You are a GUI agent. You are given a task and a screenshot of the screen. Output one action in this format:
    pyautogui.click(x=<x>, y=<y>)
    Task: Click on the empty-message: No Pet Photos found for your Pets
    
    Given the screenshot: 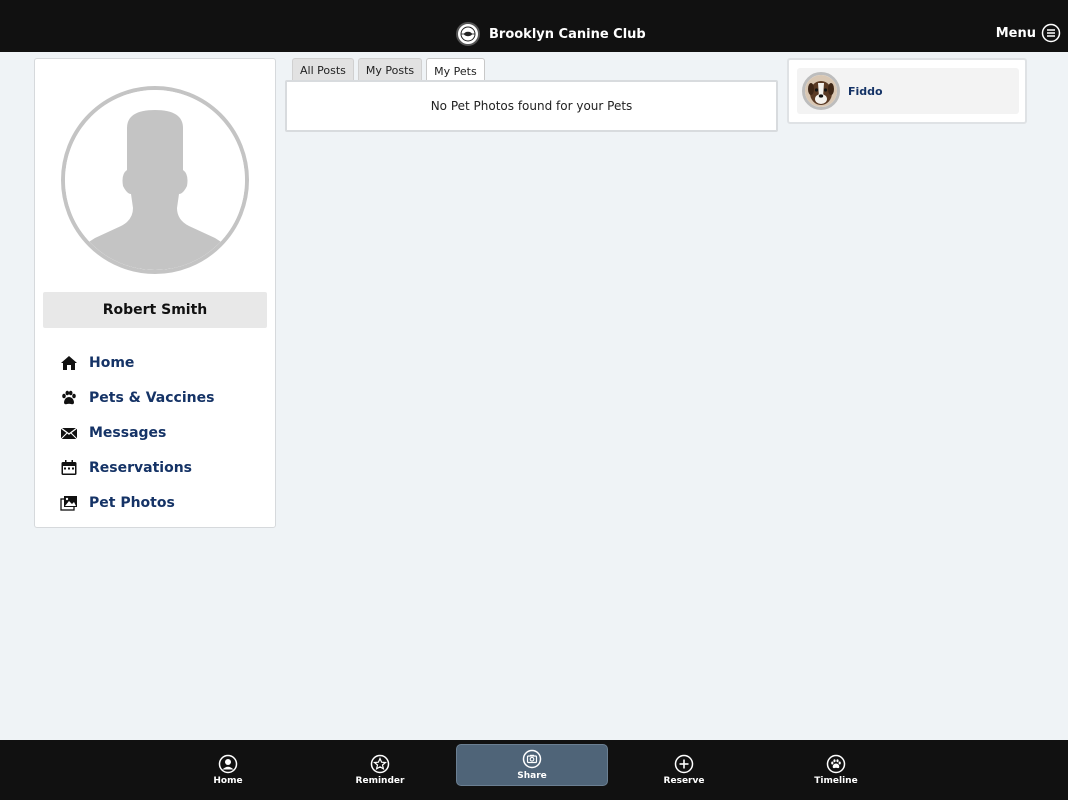 What is the action you would take?
    pyautogui.click(x=531, y=106)
    